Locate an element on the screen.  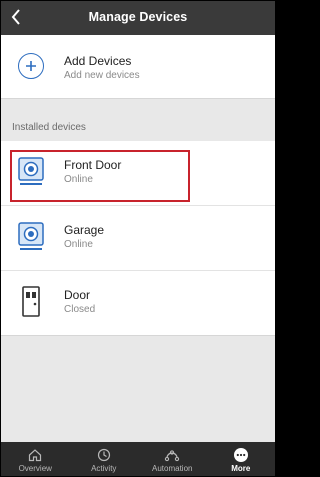
tab-automation: Automation is located at coordinates (172, 459).